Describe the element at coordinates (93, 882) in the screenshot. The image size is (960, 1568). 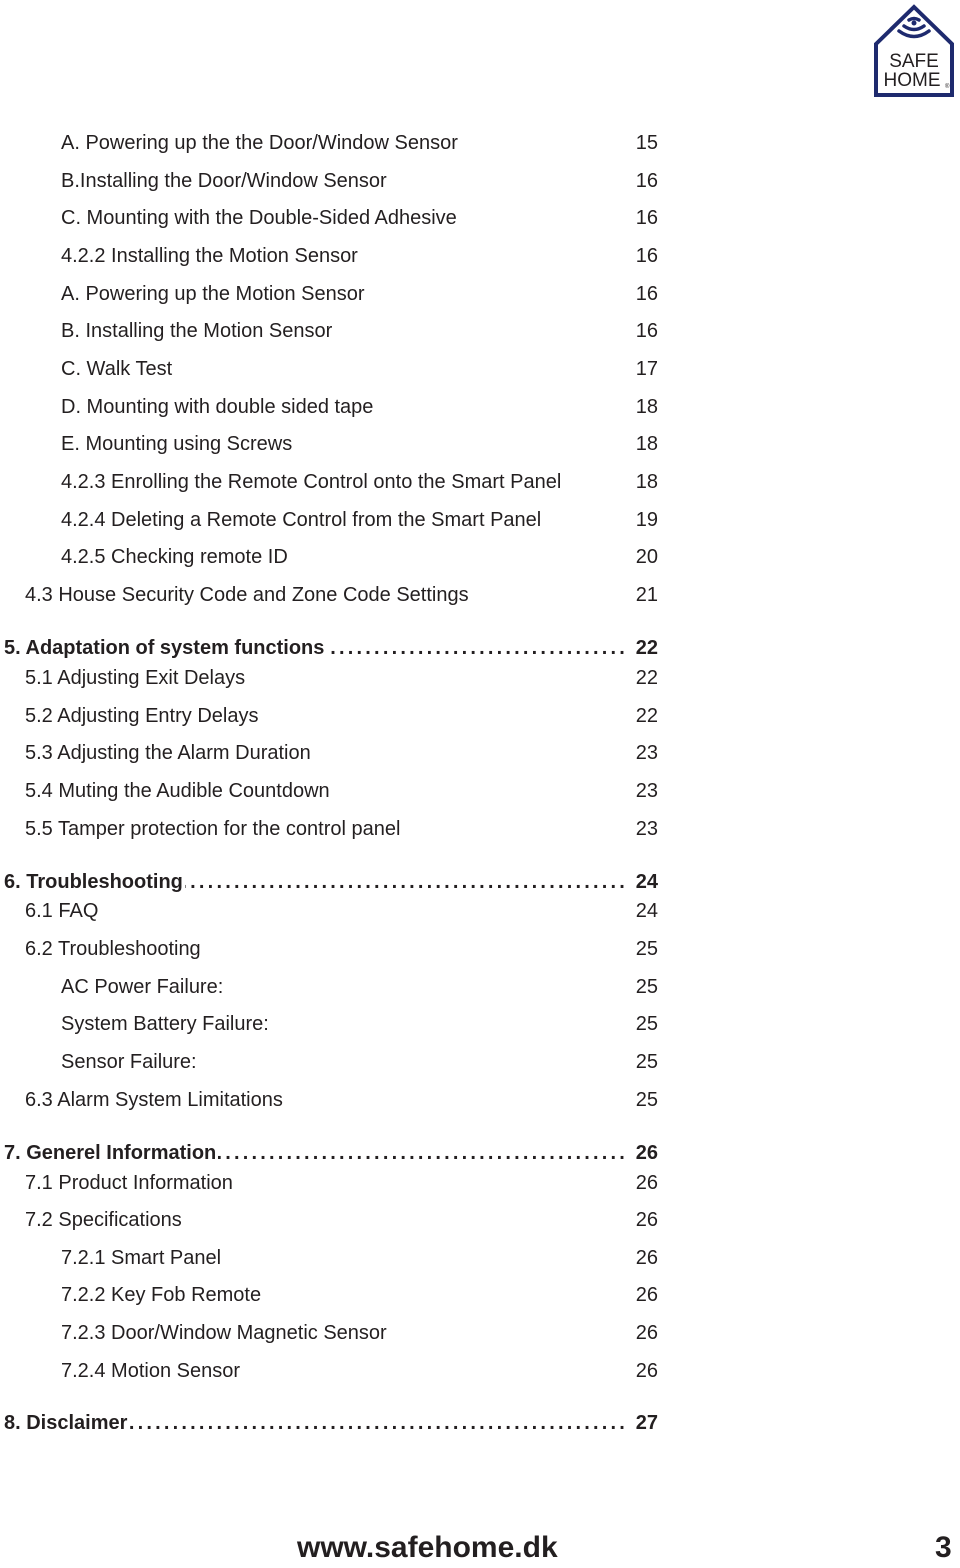
I see `toc-entry-label: 6. Troubleshooting` at that location.